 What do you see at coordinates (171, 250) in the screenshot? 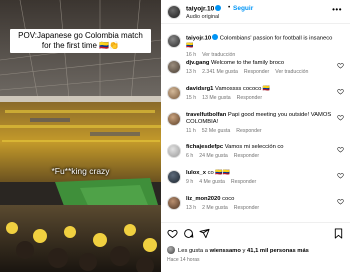
I see `liker-avatar` at bounding box center [171, 250].